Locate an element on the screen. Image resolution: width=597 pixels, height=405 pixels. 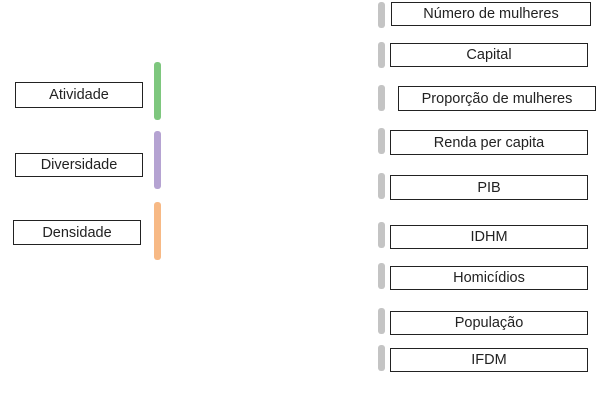
node-label: Capital is located at coordinates (489, 55).